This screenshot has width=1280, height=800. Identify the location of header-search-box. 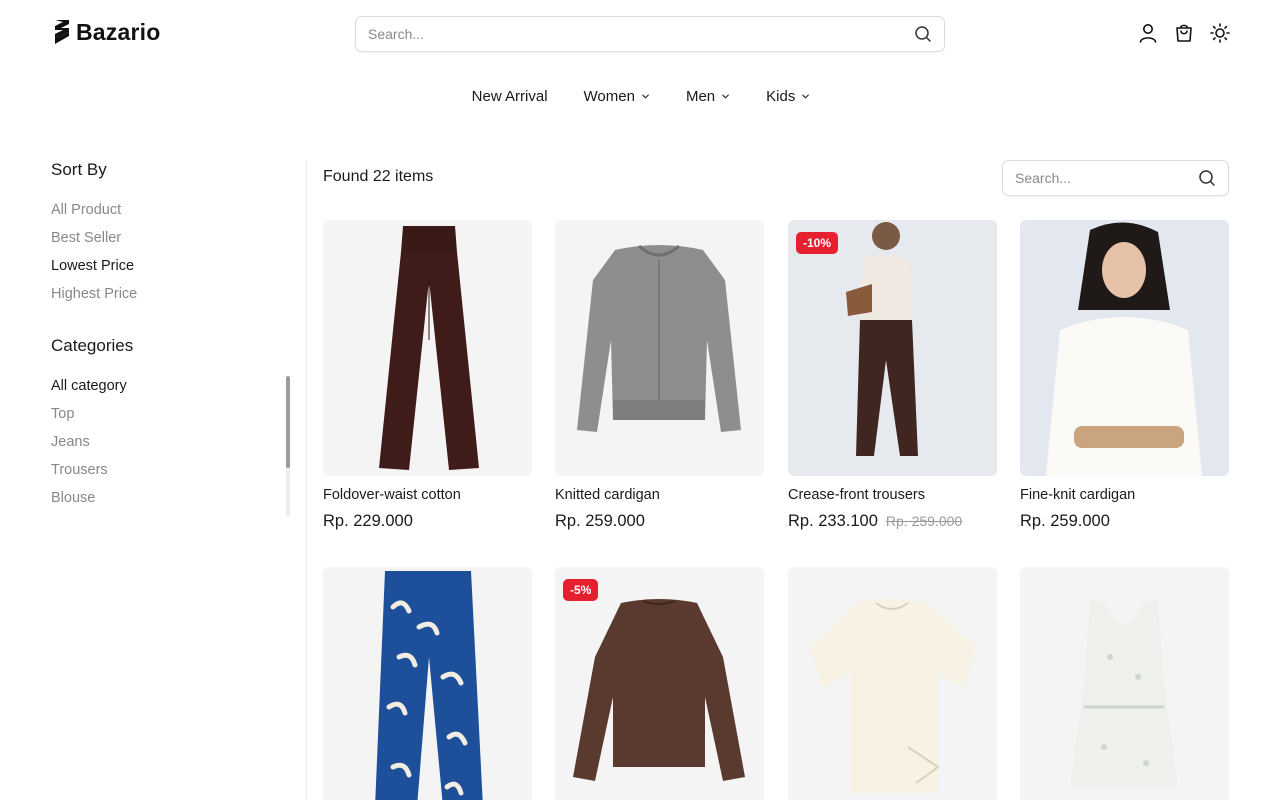
(650, 34).